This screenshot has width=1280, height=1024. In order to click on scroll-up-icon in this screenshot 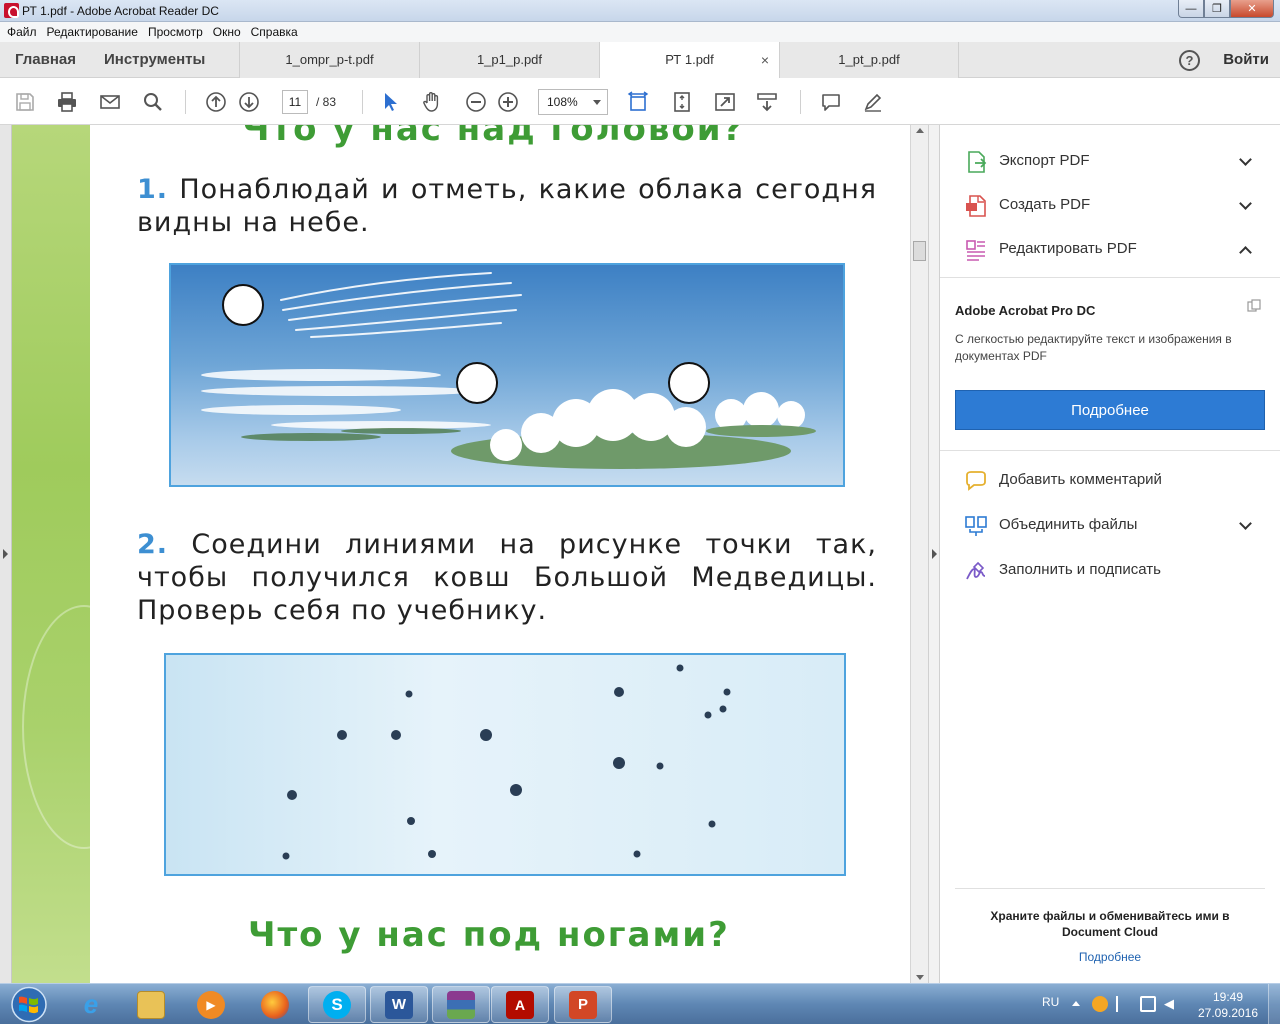, I will do `click(920, 130)`.